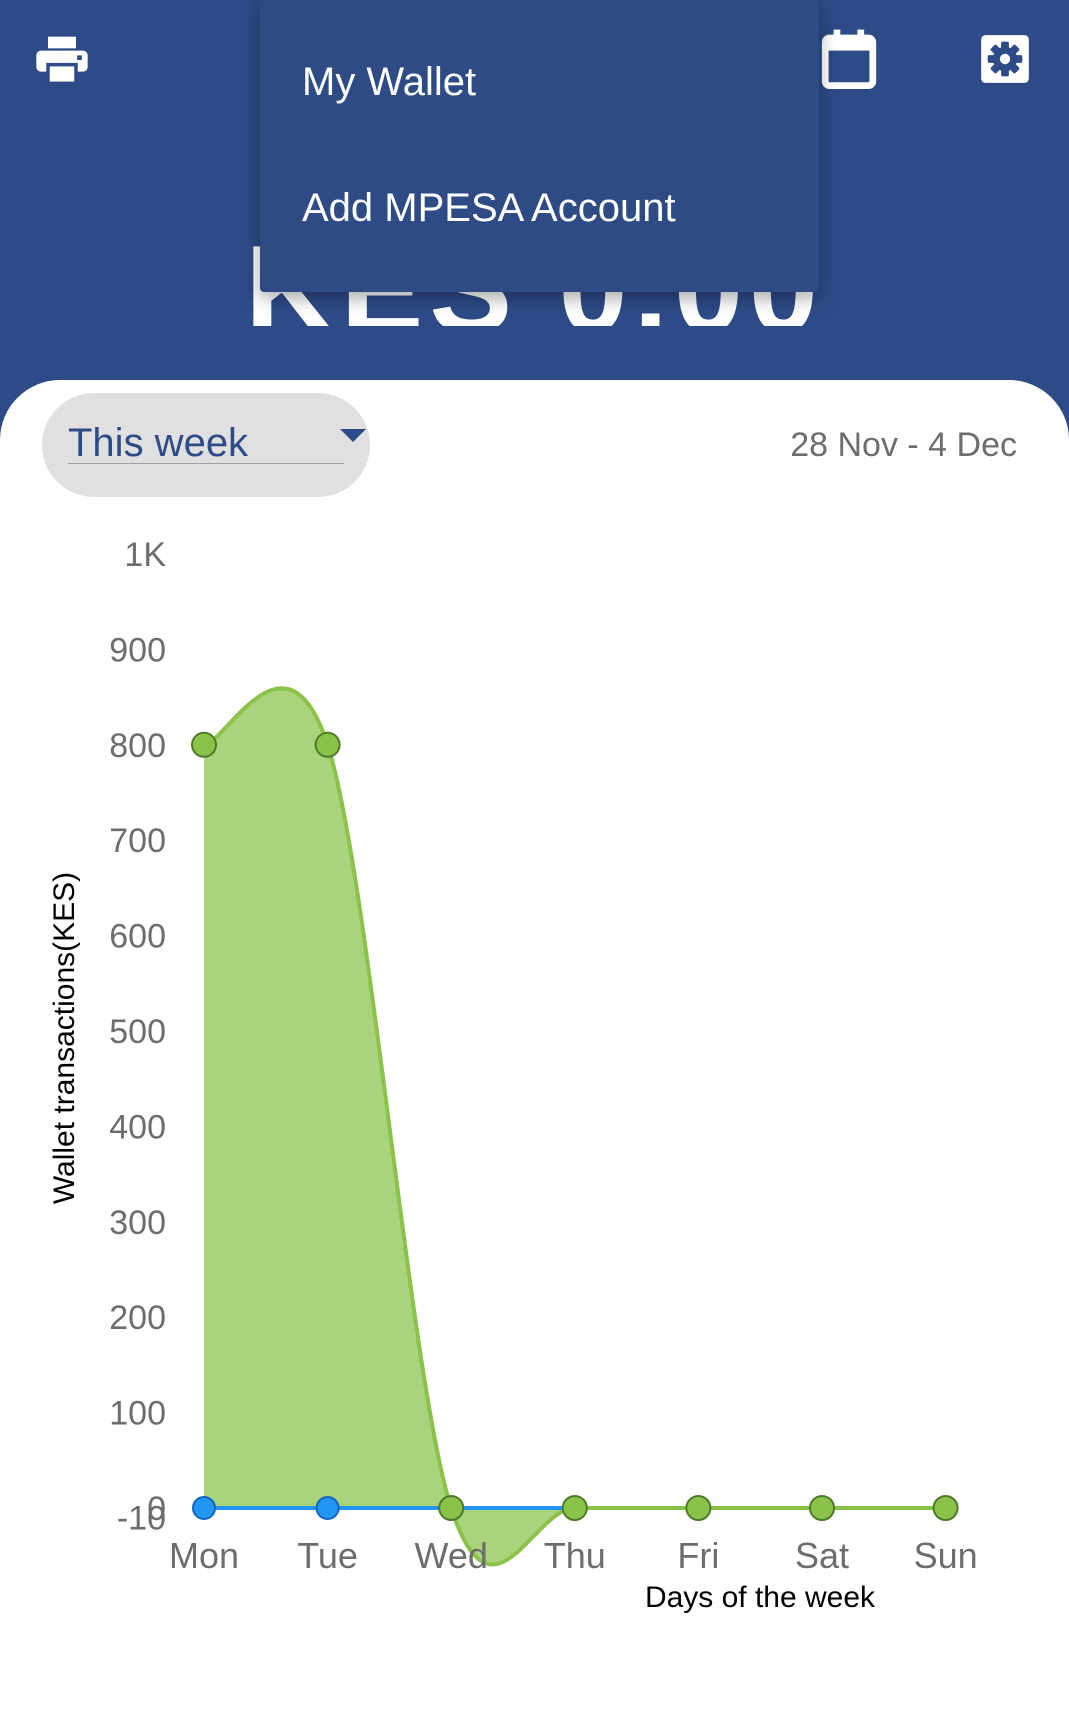 The width and height of the screenshot is (1069, 1733). What do you see at coordinates (137, 650) in the screenshot?
I see `y-tick-label: 900` at bounding box center [137, 650].